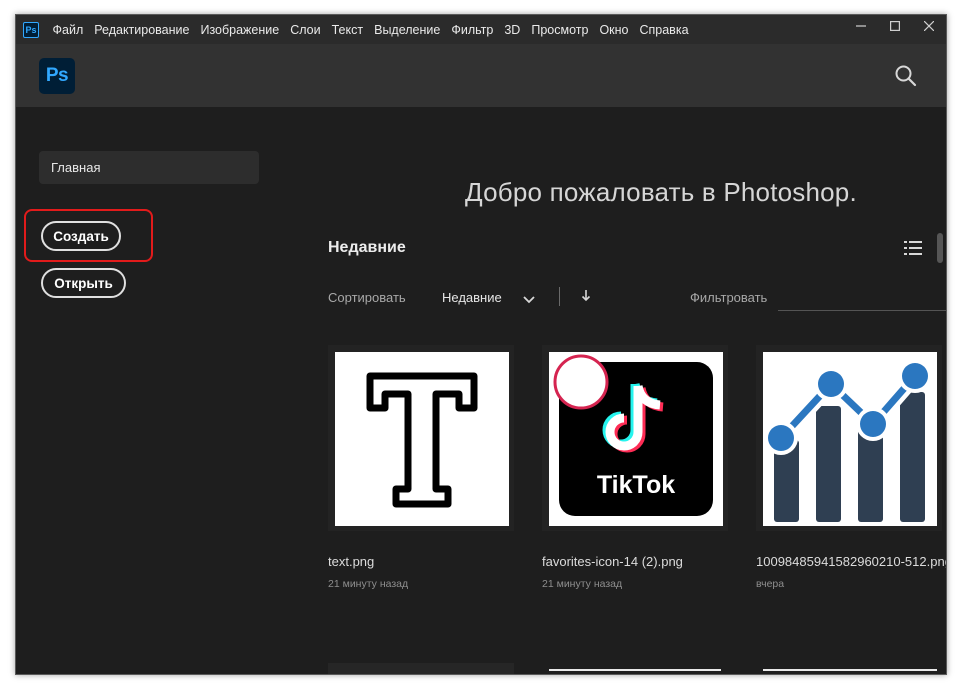 The width and height of the screenshot is (962, 691). Describe the element at coordinates (729, 297) in the screenshot. I see `filter-label: Фильтровать` at that location.